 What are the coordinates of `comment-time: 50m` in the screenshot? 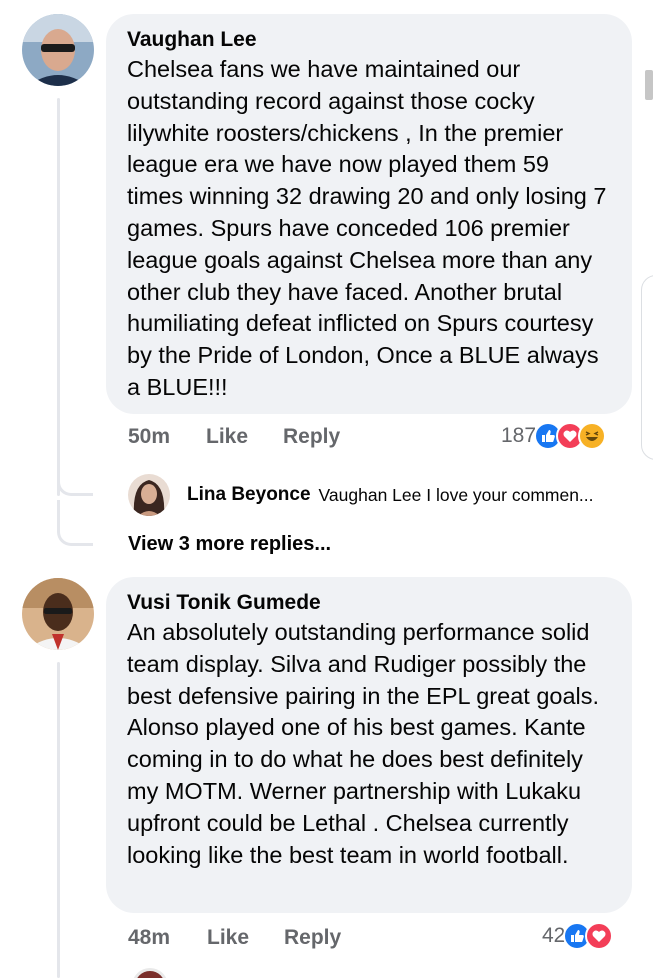 It's located at (149, 437).